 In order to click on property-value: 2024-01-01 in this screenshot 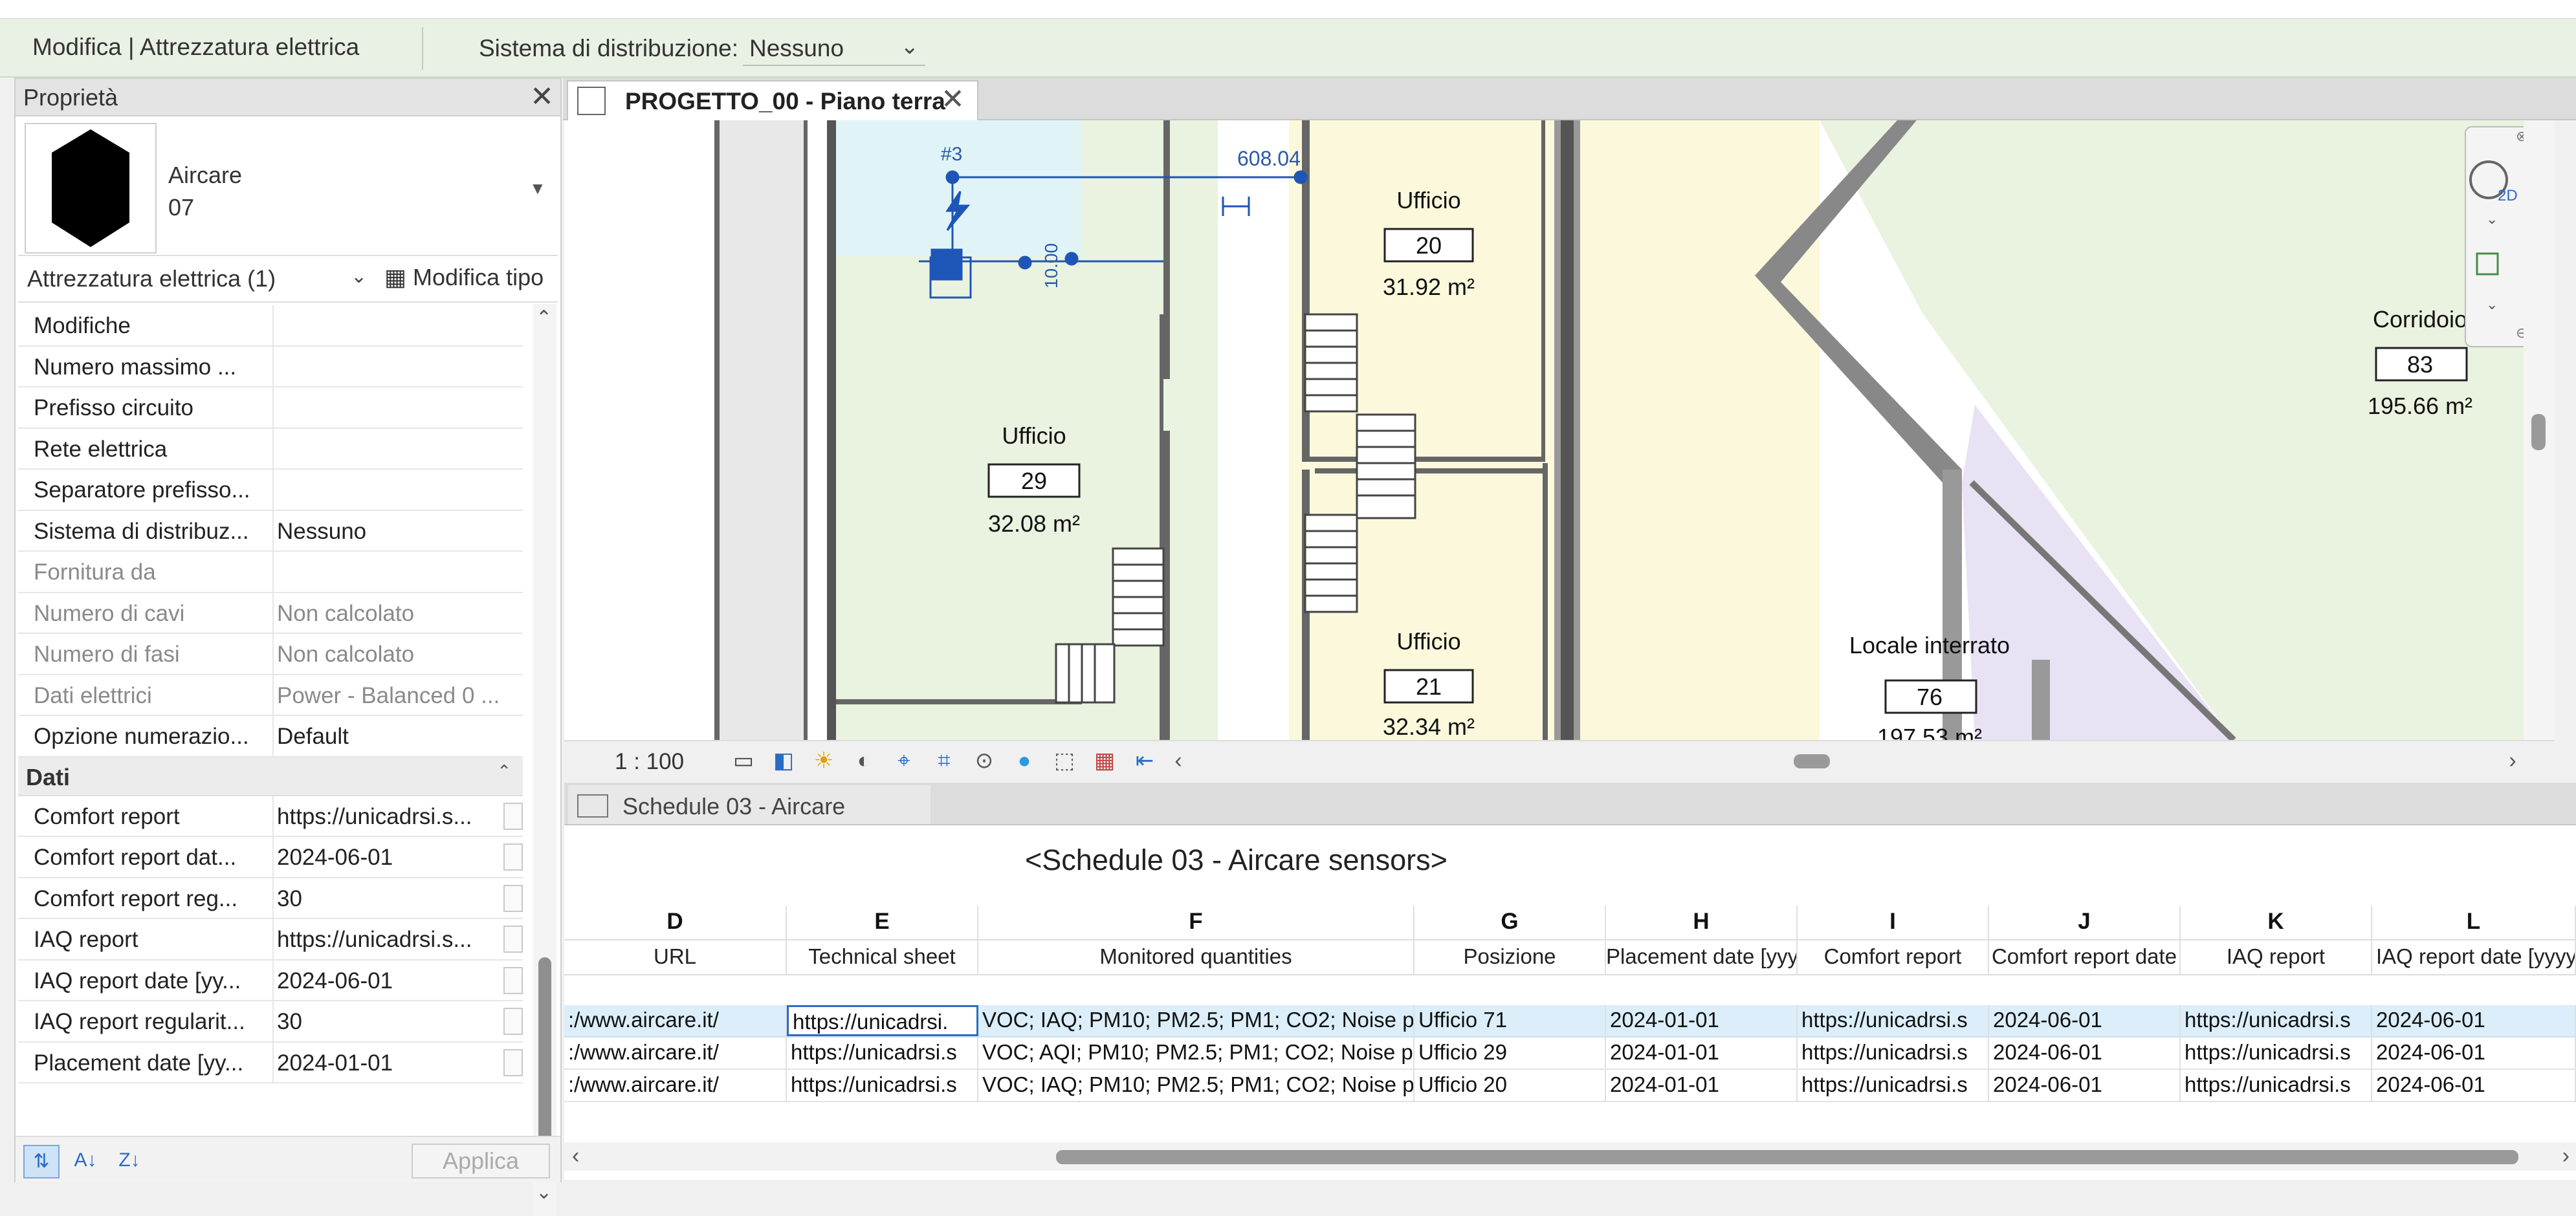, I will do `click(387, 1063)`.